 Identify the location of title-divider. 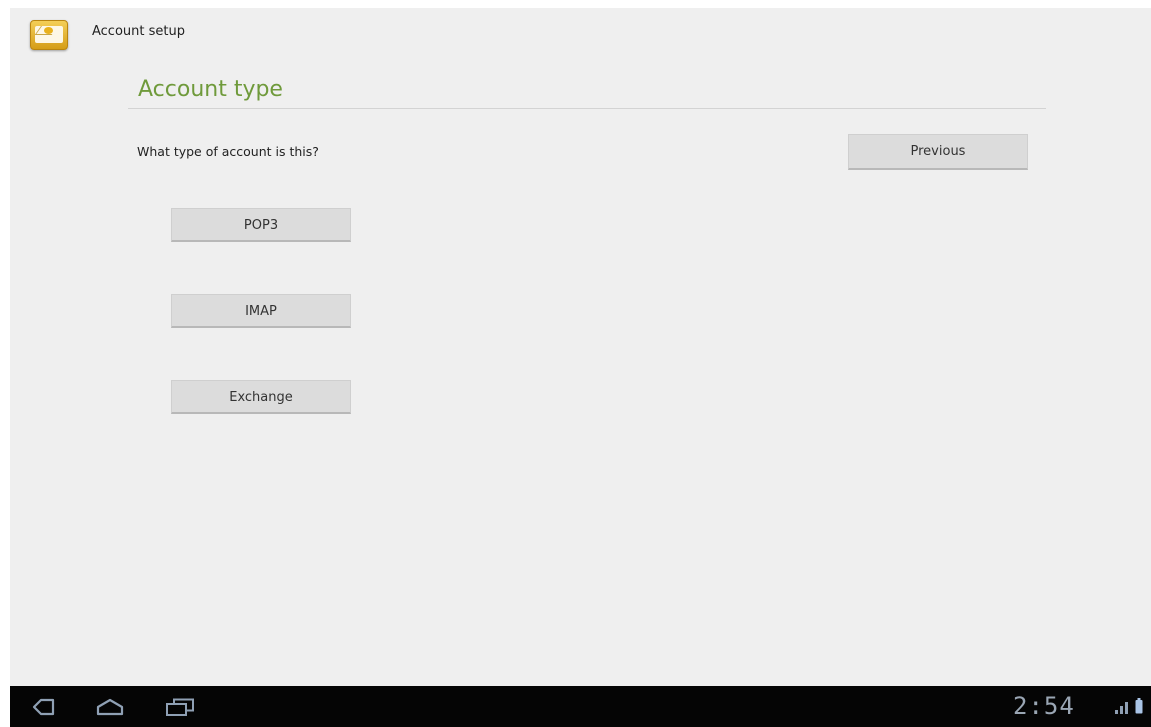
(587, 108).